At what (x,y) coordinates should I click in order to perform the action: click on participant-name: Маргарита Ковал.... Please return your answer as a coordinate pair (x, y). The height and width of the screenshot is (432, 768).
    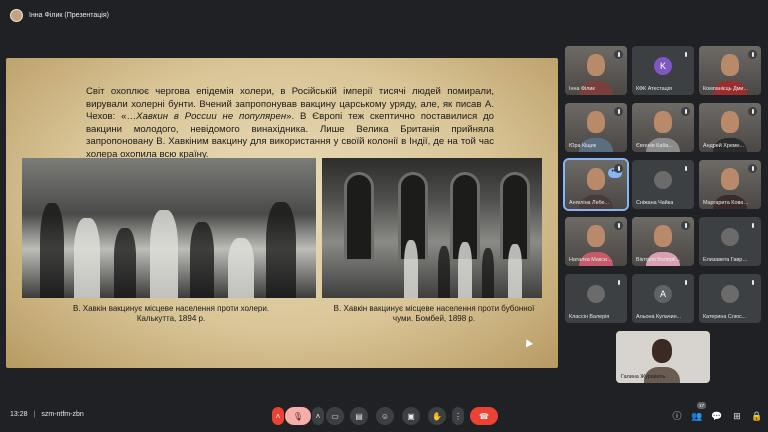
    Looking at the image, I should click on (726, 203).